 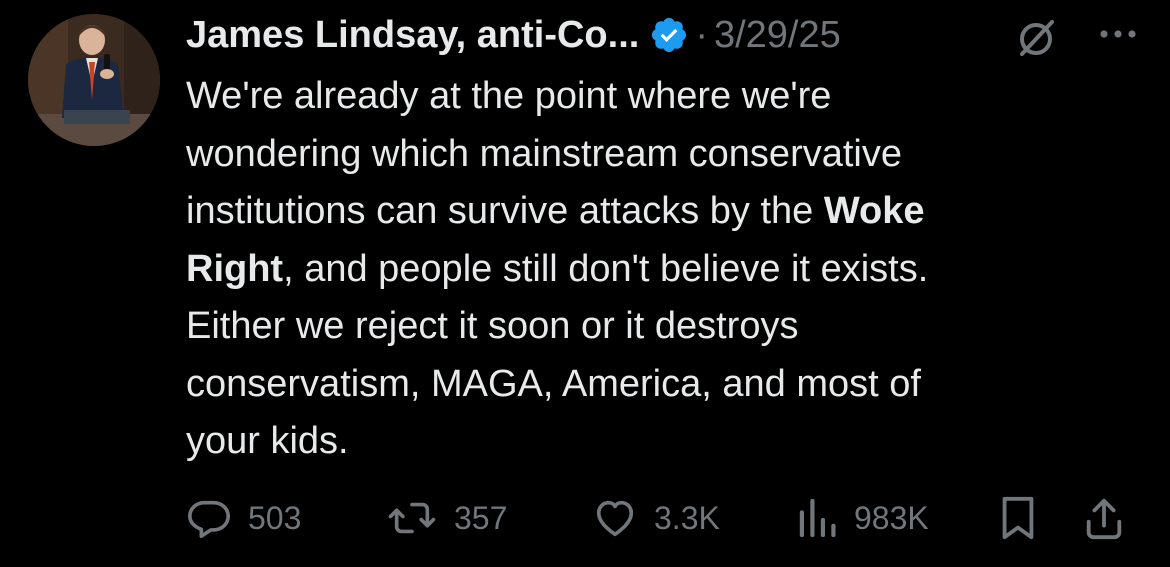 I want to click on repost-icon, so click(x=412, y=518).